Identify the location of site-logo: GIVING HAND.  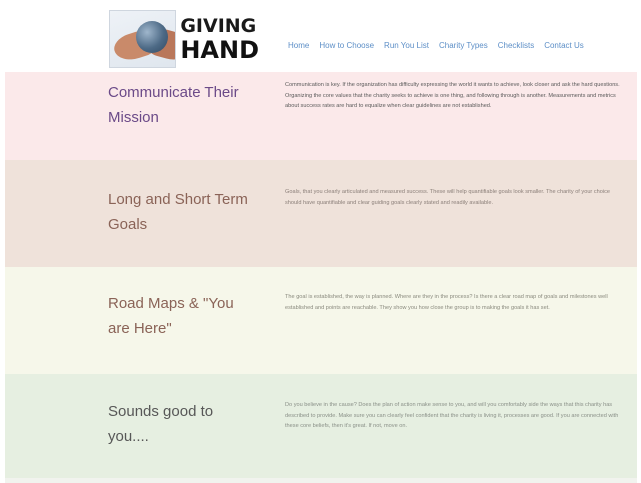
(184, 39).